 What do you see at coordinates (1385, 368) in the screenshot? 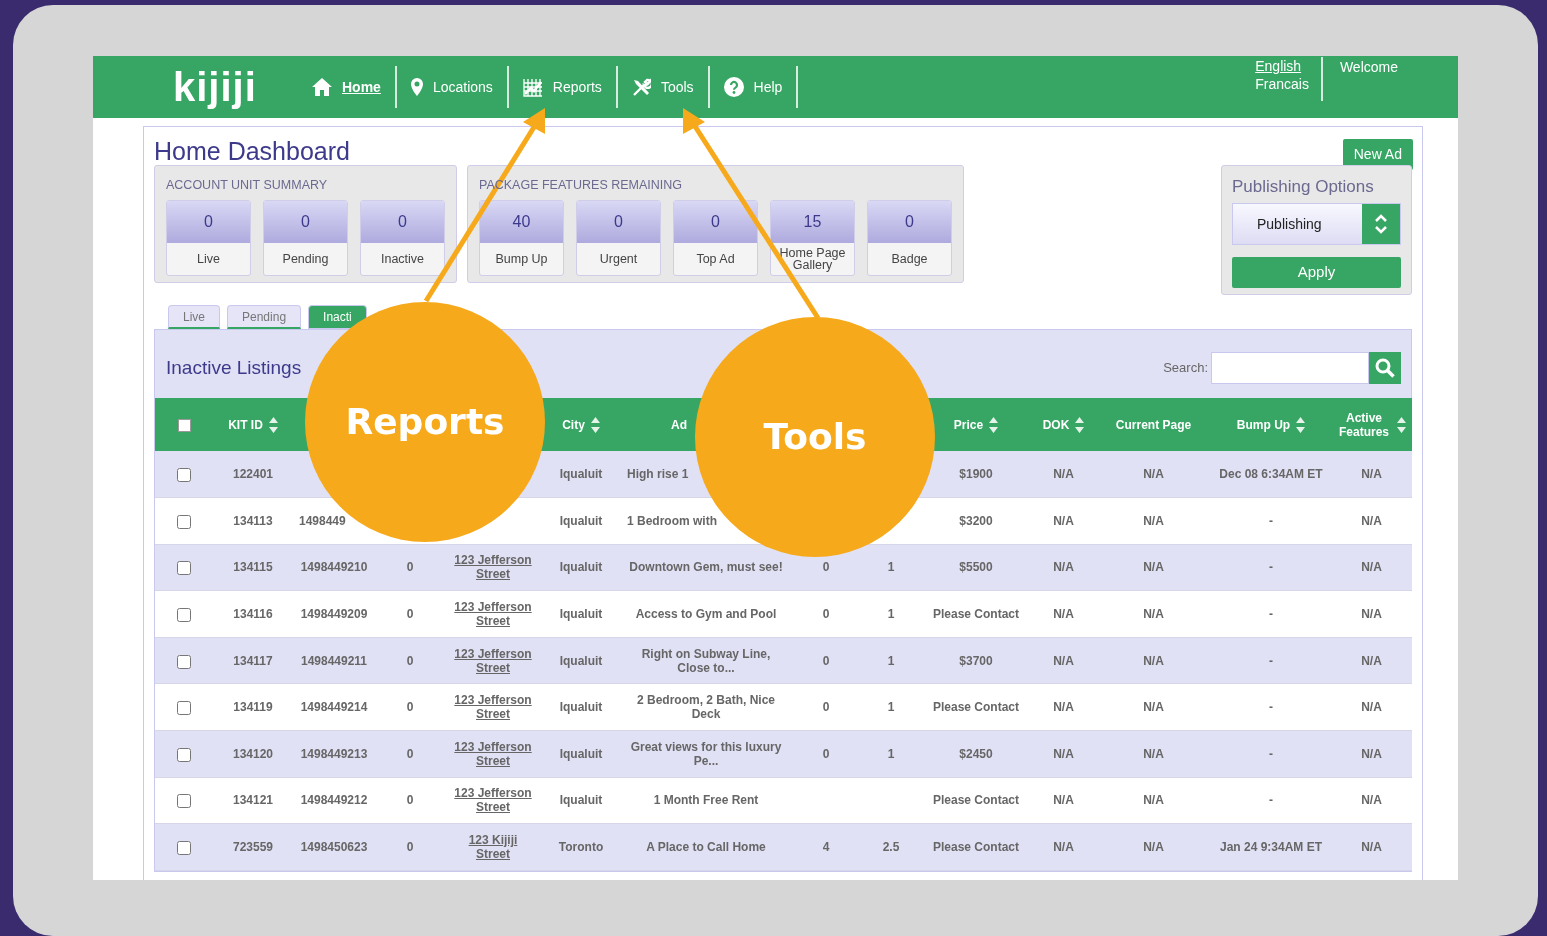
I see `search-button` at bounding box center [1385, 368].